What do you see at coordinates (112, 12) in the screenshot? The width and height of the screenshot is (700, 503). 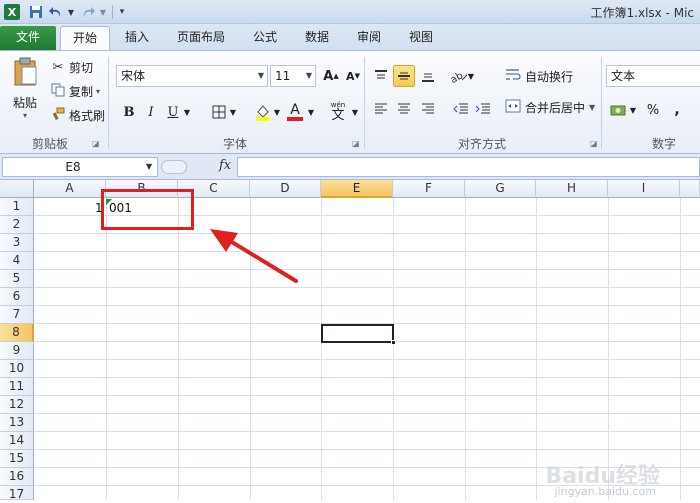 I see `quick-access-separator` at bounding box center [112, 12].